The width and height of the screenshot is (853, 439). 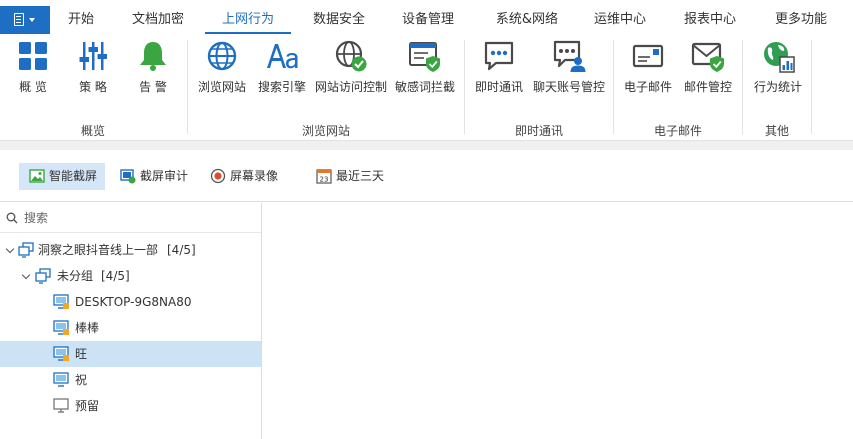 What do you see at coordinates (677, 131) in the screenshot?
I see `group-label-email: 电子邮件` at bounding box center [677, 131].